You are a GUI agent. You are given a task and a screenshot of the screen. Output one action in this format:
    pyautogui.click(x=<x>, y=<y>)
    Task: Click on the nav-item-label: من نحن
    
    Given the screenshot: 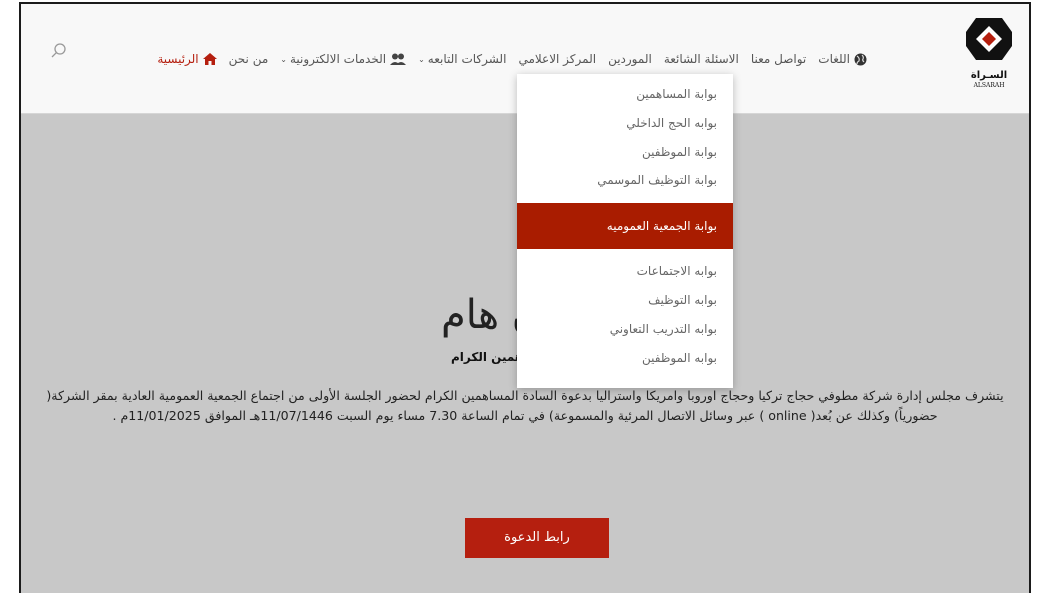 What is the action you would take?
    pyautogui.click(x=248, y=59)
    